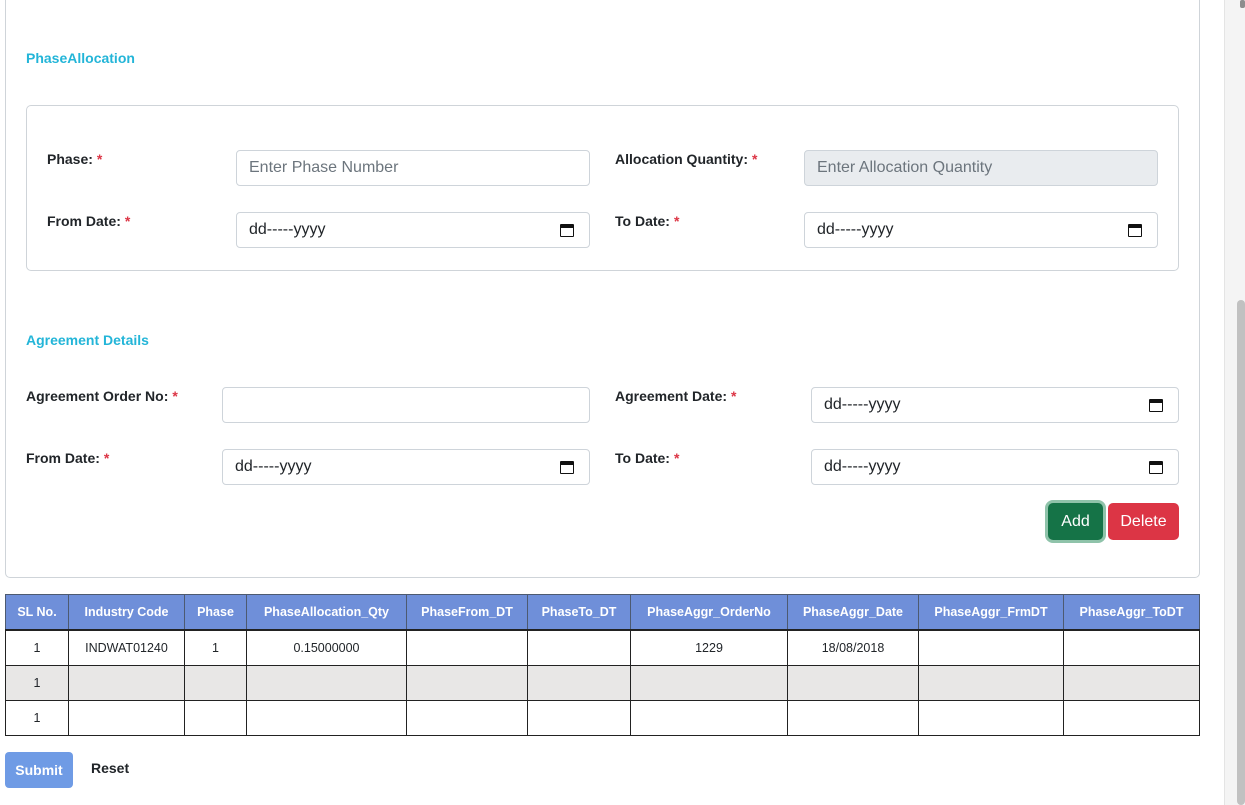  What do you see at coordinates (87, 340) in the screenshot?
I see `agreement-details-title: Agreement Details` at bounding box center [87, 340].